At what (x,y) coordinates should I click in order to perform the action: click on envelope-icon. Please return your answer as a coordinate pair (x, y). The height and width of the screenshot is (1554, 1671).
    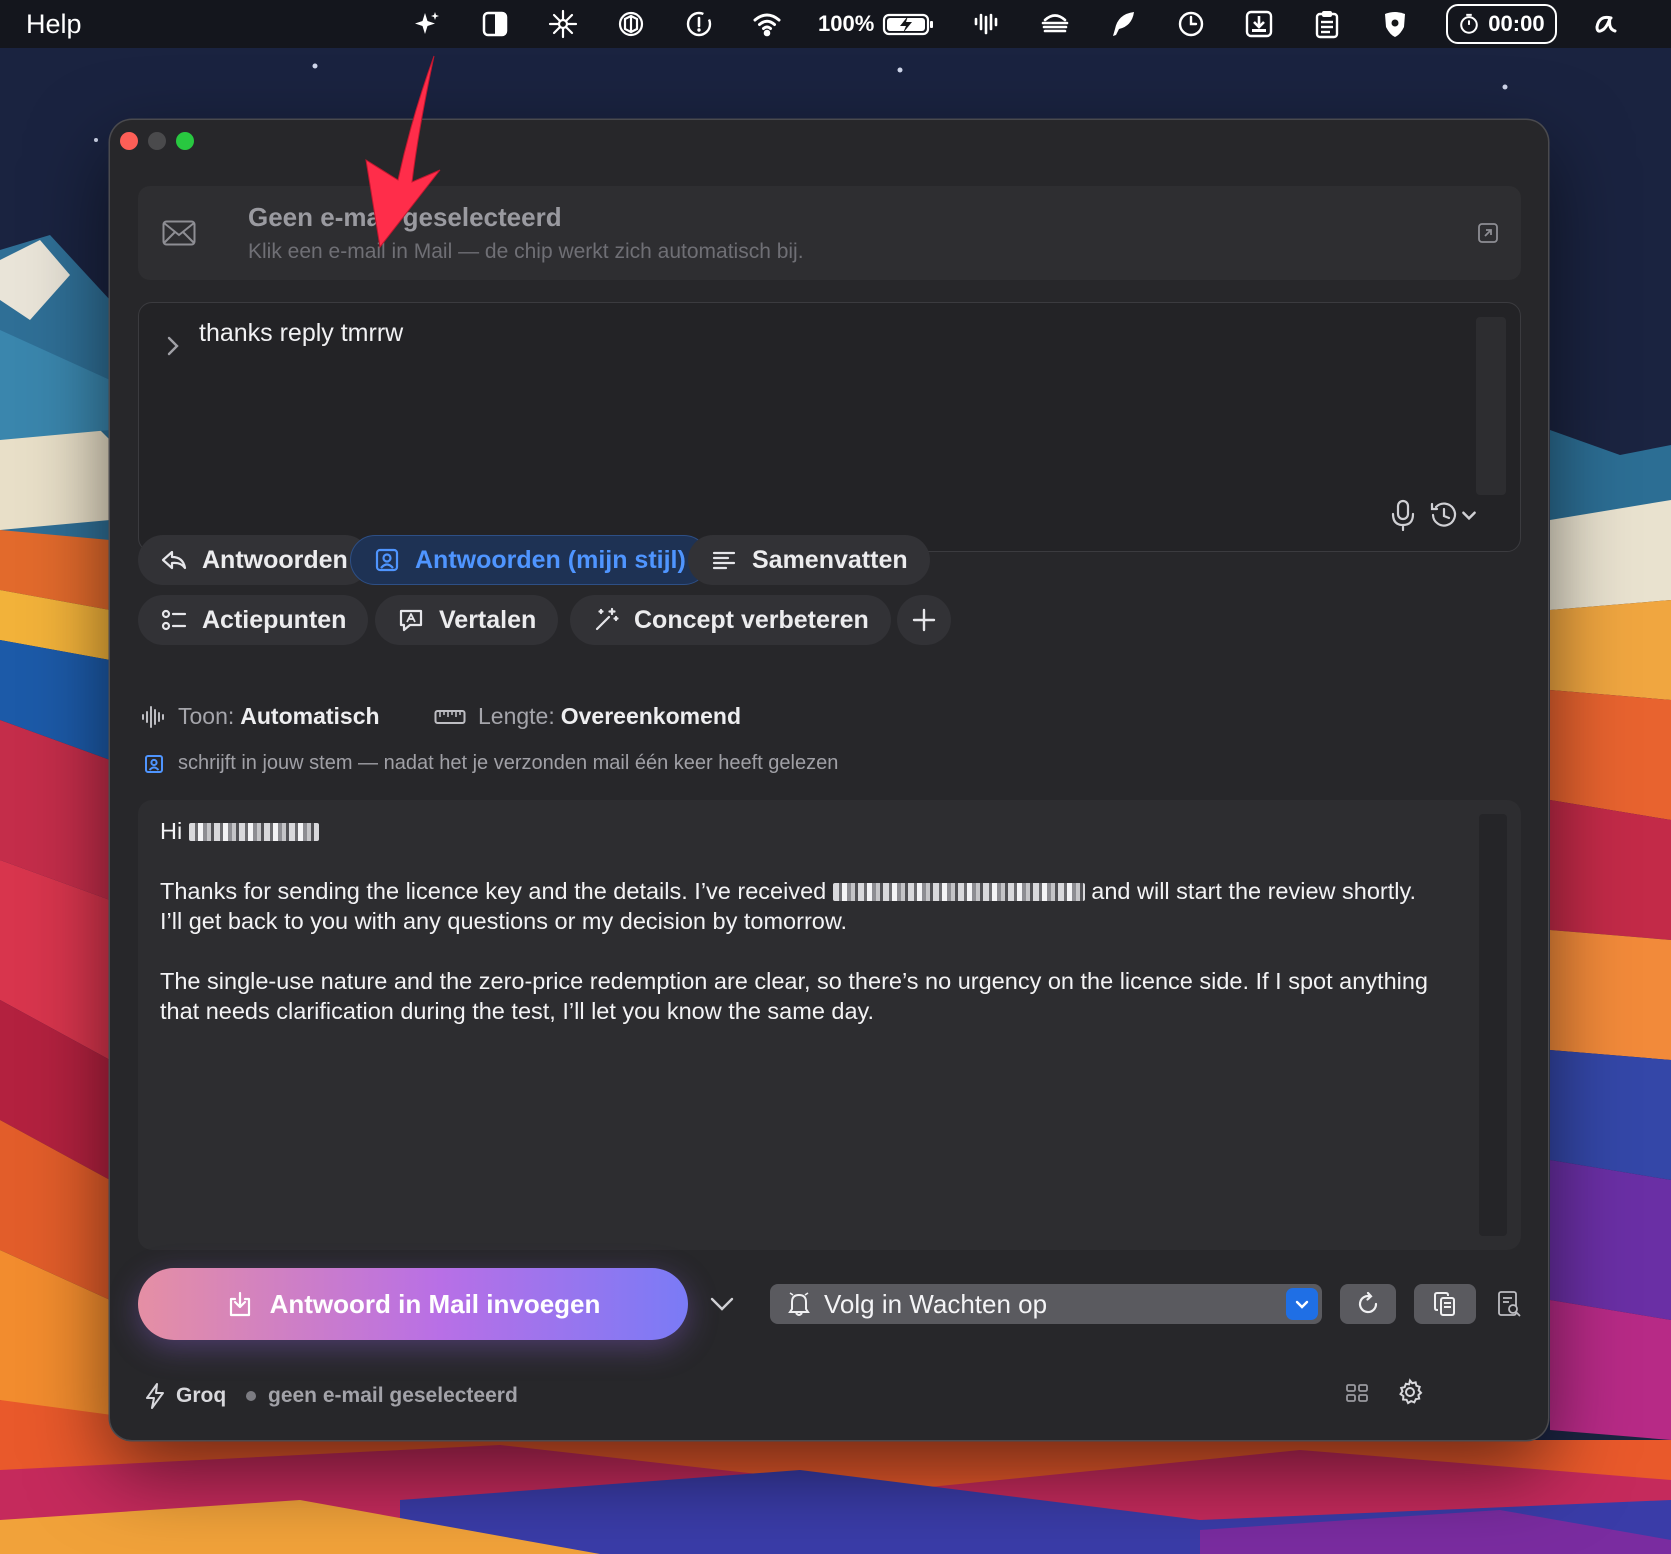
    Looking at the image, I should click on (179, 233).